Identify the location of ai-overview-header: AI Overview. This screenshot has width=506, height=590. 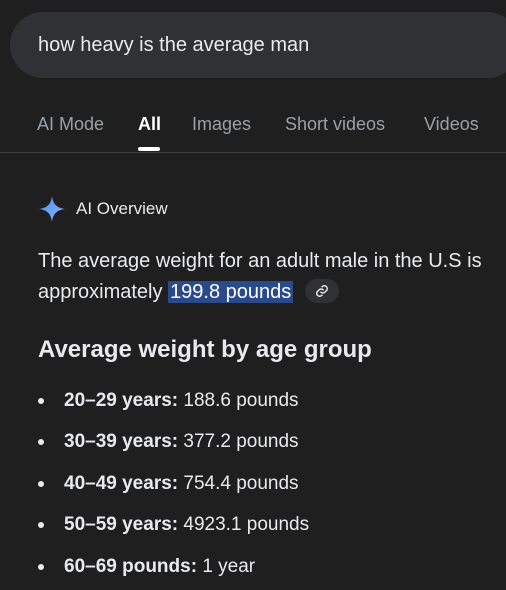
(103, 209).